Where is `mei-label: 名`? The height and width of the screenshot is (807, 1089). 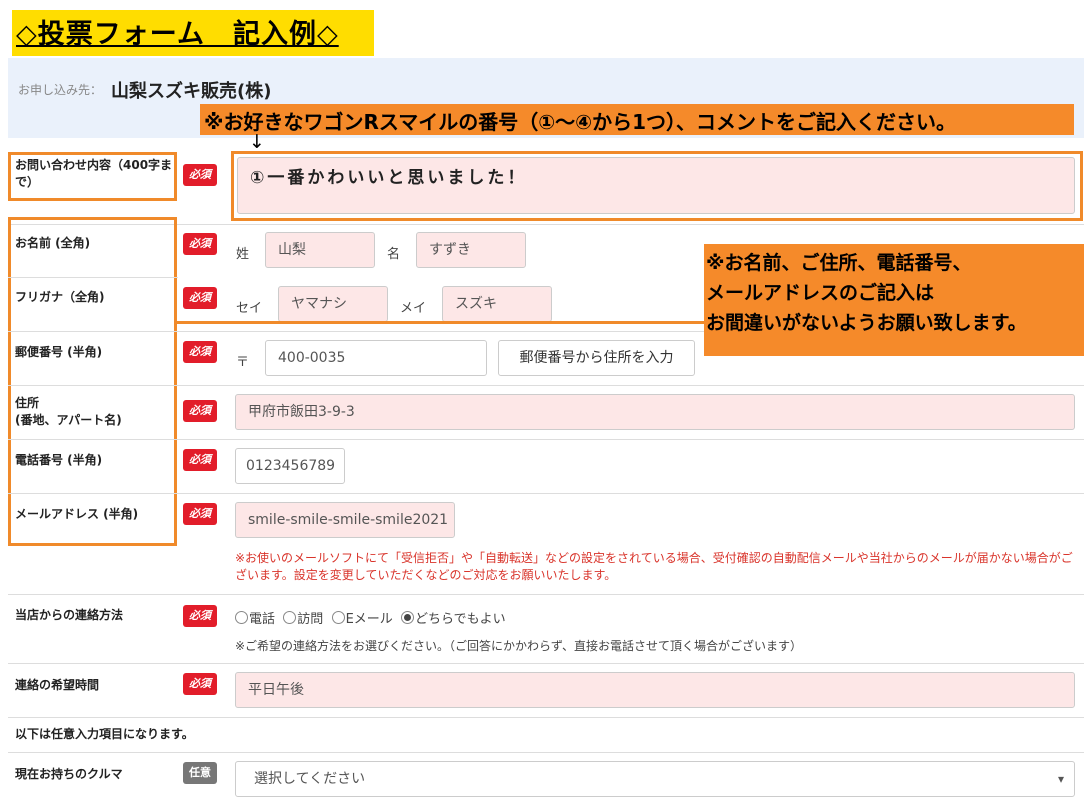
mei-label: 名 is located at coordinates (394, 254).